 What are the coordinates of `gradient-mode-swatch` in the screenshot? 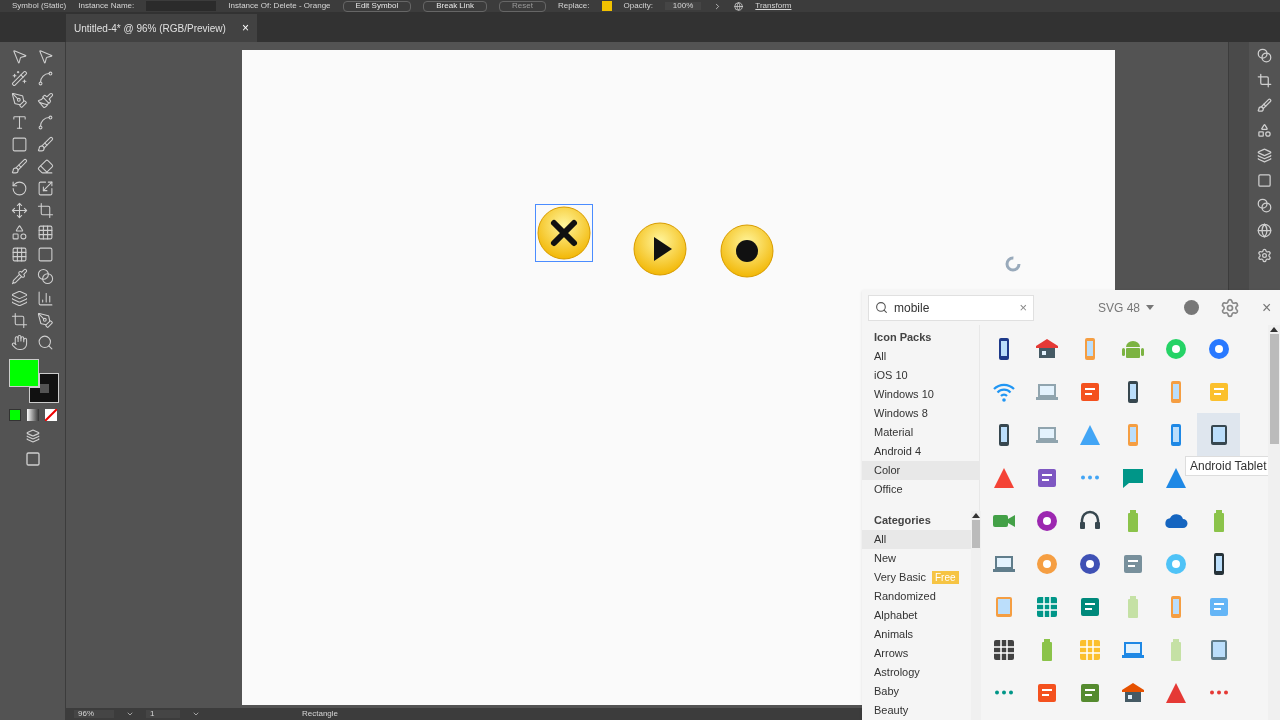 It's located at (32, 415).